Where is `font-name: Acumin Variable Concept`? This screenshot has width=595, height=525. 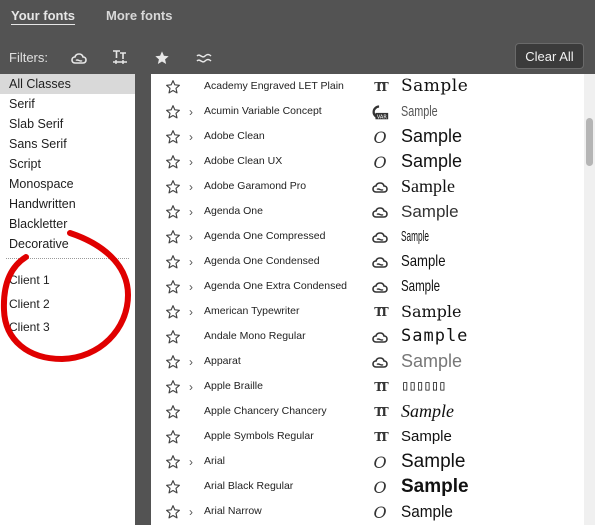
font-name: Acumin Variable Concept is located at coordinates (263, 111).